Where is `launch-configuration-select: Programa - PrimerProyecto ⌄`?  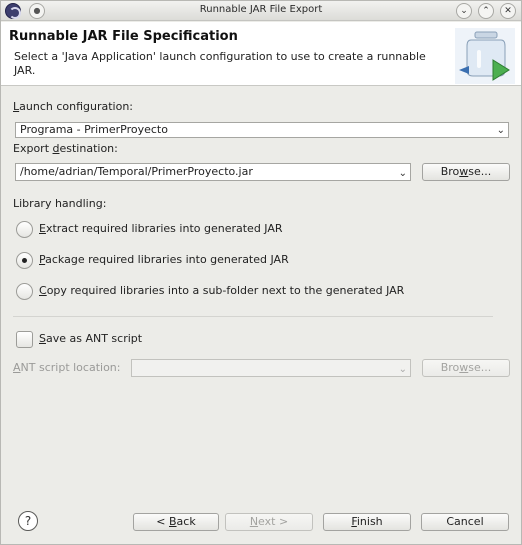
launch-configuration-select: Programa - PrimerProyecto ⌄ is located at coordinates (262, 130).